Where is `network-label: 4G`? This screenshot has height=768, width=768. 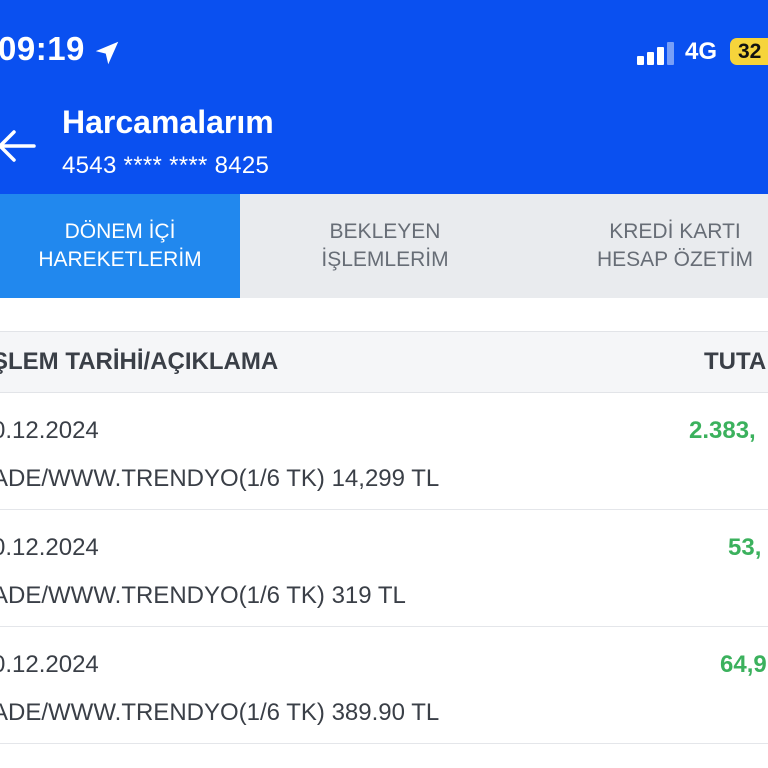 network-label: 4G is located at coordinates (701, 51).